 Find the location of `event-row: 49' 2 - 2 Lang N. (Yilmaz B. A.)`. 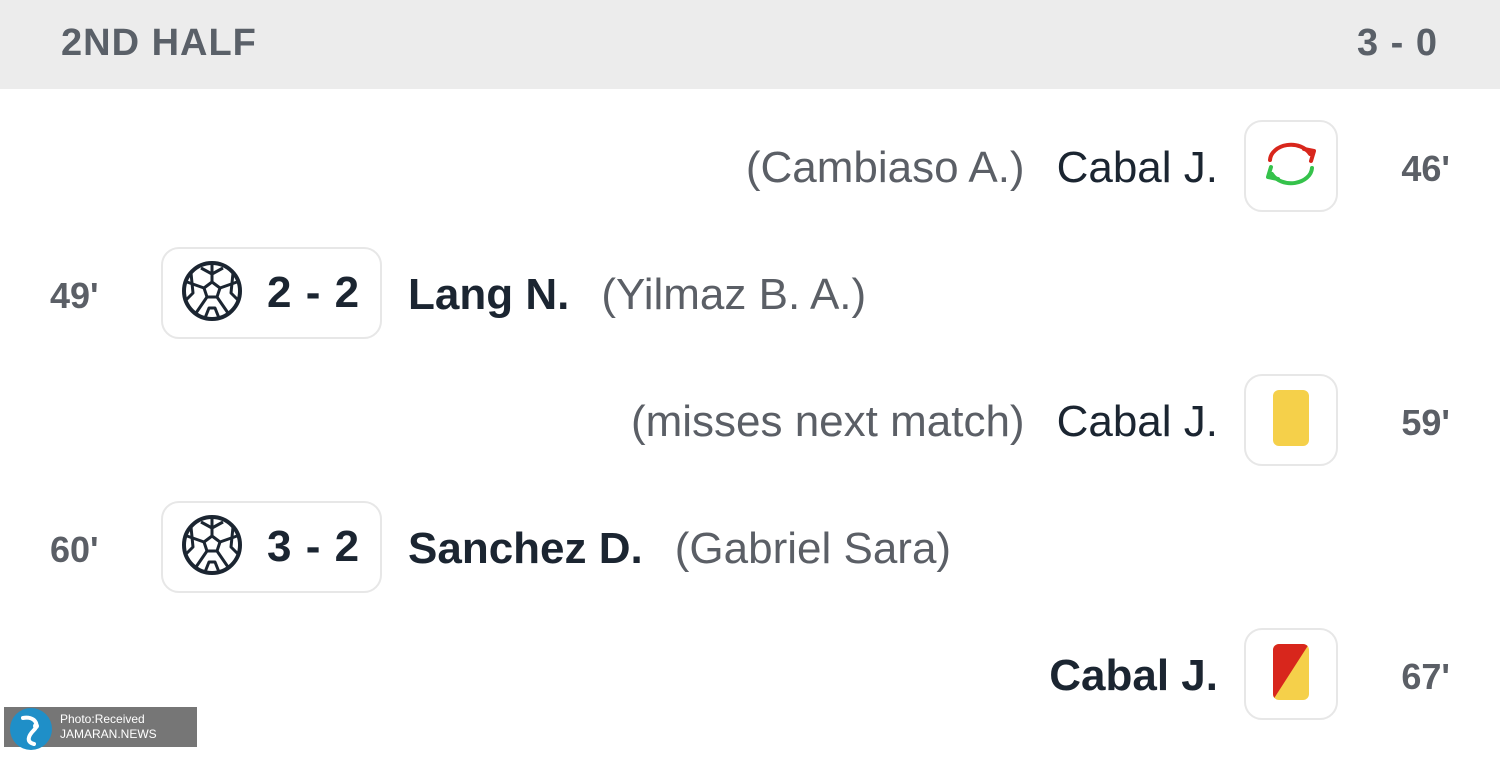

event-row: 49' 2 - 2 Lang N. (Yilmaz B. A.) is located at coordinates (750, 295).